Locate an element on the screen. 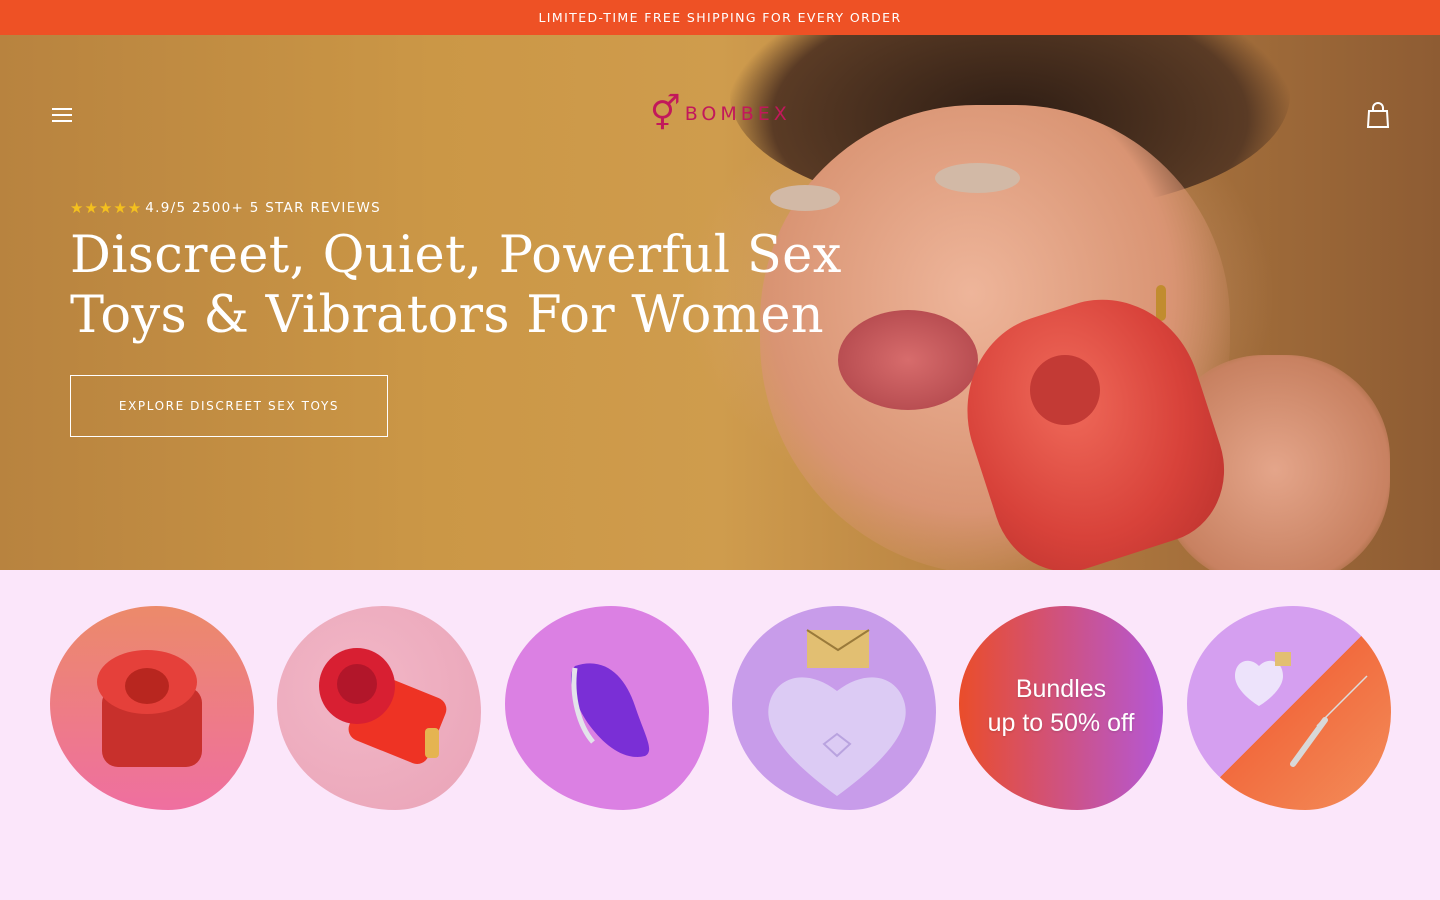 This screenshot has height=900, width=1440. category-rose-lips-toy is located at coordinates (152, 708).